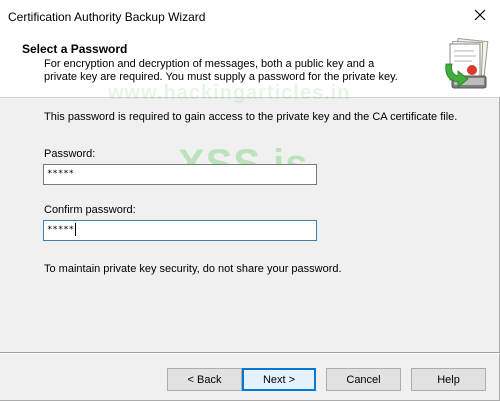 The width and height of the screenshot is (500, 401). Describe the element at coordinates (107, 17) in the screenshot. I see `window-title: Certification Authority Backup Wizard` at that location.